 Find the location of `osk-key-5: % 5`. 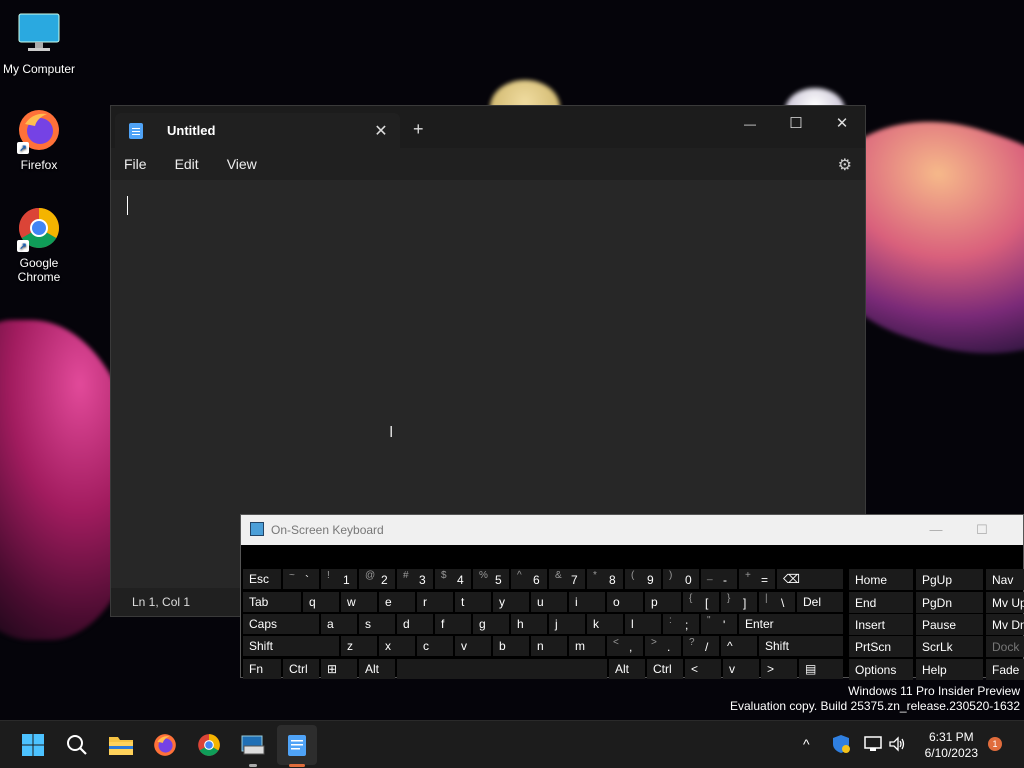

osk-key-5: % 5 is located at coordinates (491, 579).